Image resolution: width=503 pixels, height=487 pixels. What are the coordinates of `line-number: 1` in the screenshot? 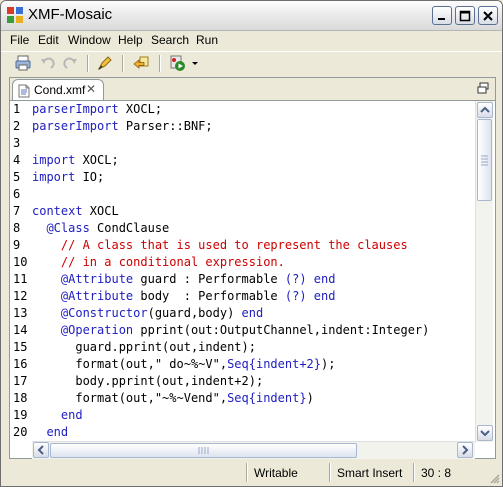 It's located at (17, 109).